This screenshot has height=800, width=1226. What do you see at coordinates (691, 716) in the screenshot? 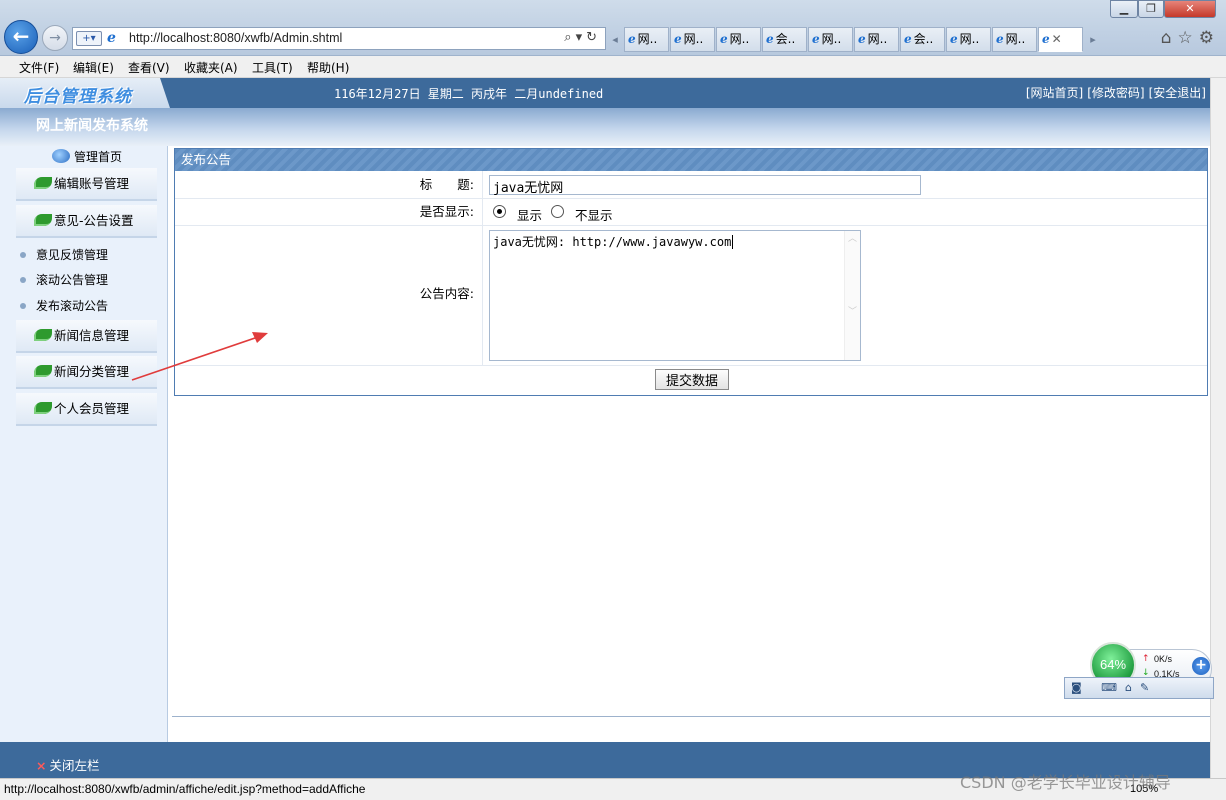
I see `content-divider` at bounding box center [691, 716].